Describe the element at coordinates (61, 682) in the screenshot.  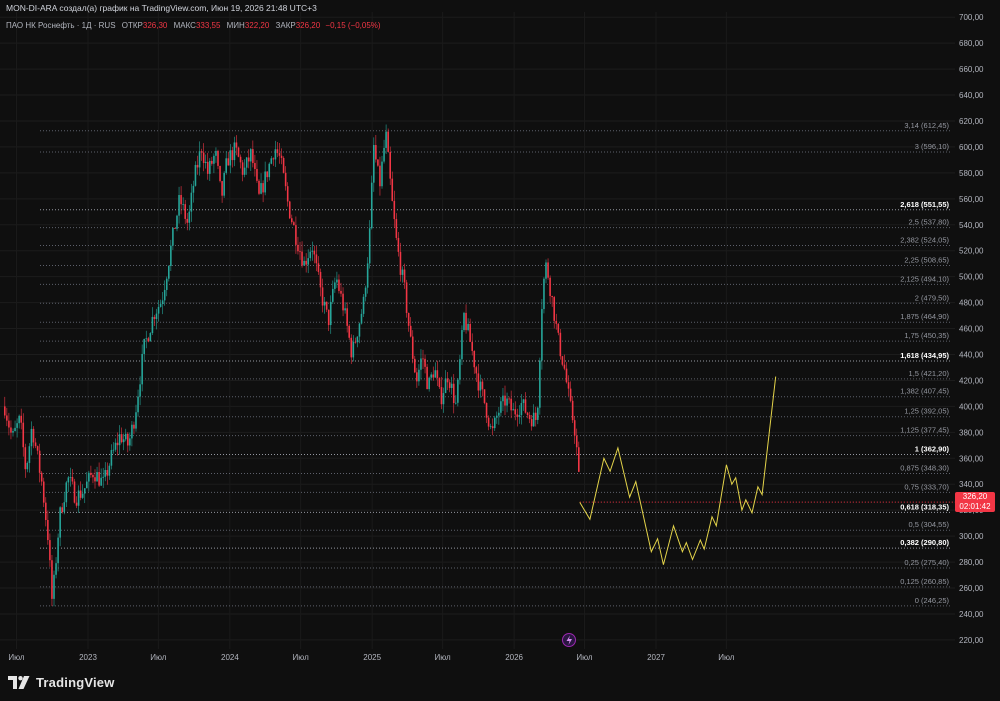
I see `tradingview-logo: TradingView` at that location.